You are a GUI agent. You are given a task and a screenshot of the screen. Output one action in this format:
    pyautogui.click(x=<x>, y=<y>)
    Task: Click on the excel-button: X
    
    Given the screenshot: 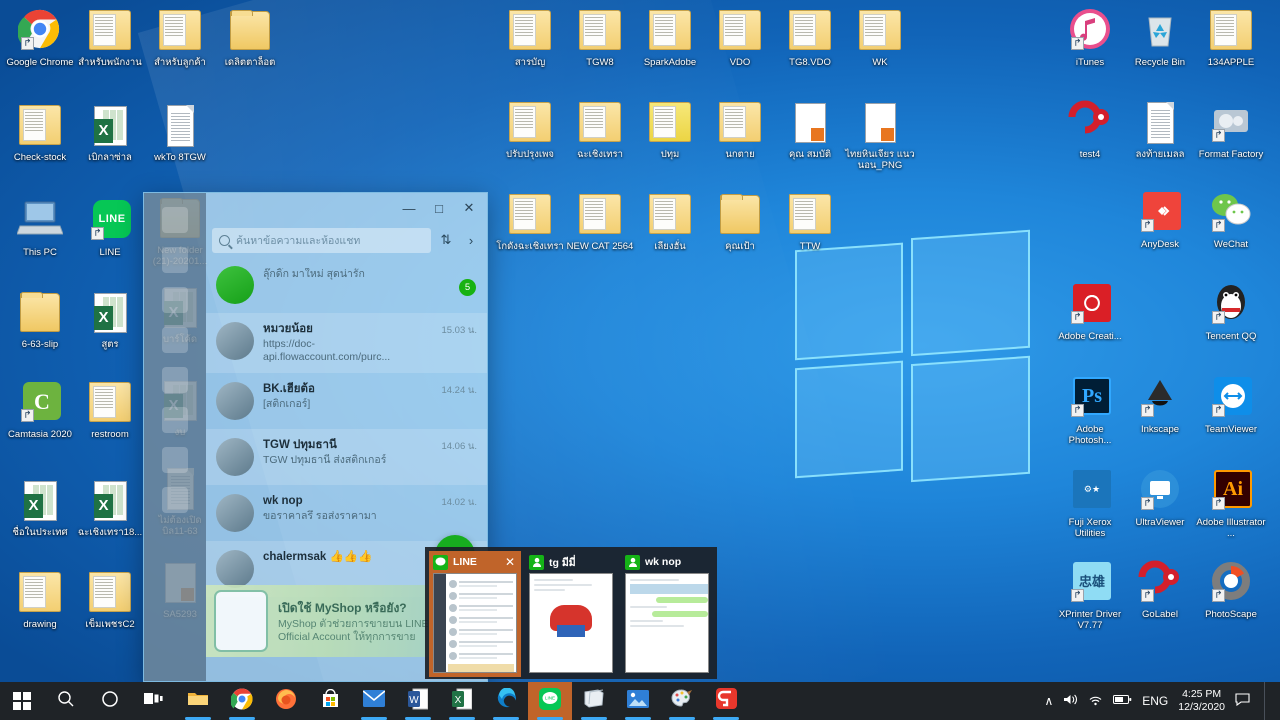 What is the action you would take?
    pyautogui.click(x=462, y=701)
    